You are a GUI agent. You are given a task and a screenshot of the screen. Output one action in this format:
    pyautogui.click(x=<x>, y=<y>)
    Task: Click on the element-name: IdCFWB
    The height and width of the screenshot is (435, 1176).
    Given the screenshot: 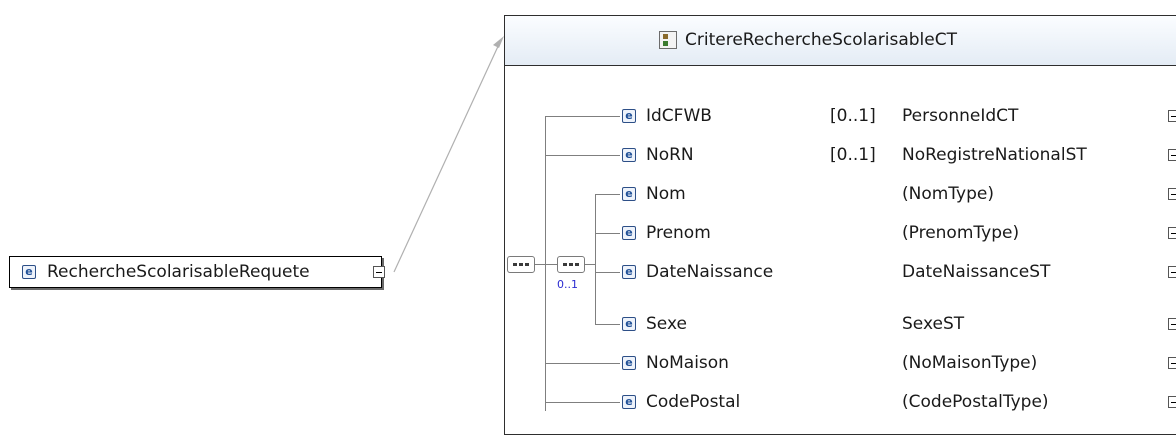 What is the action you would take?
    pyautogui.click(x=679, y=116)
    